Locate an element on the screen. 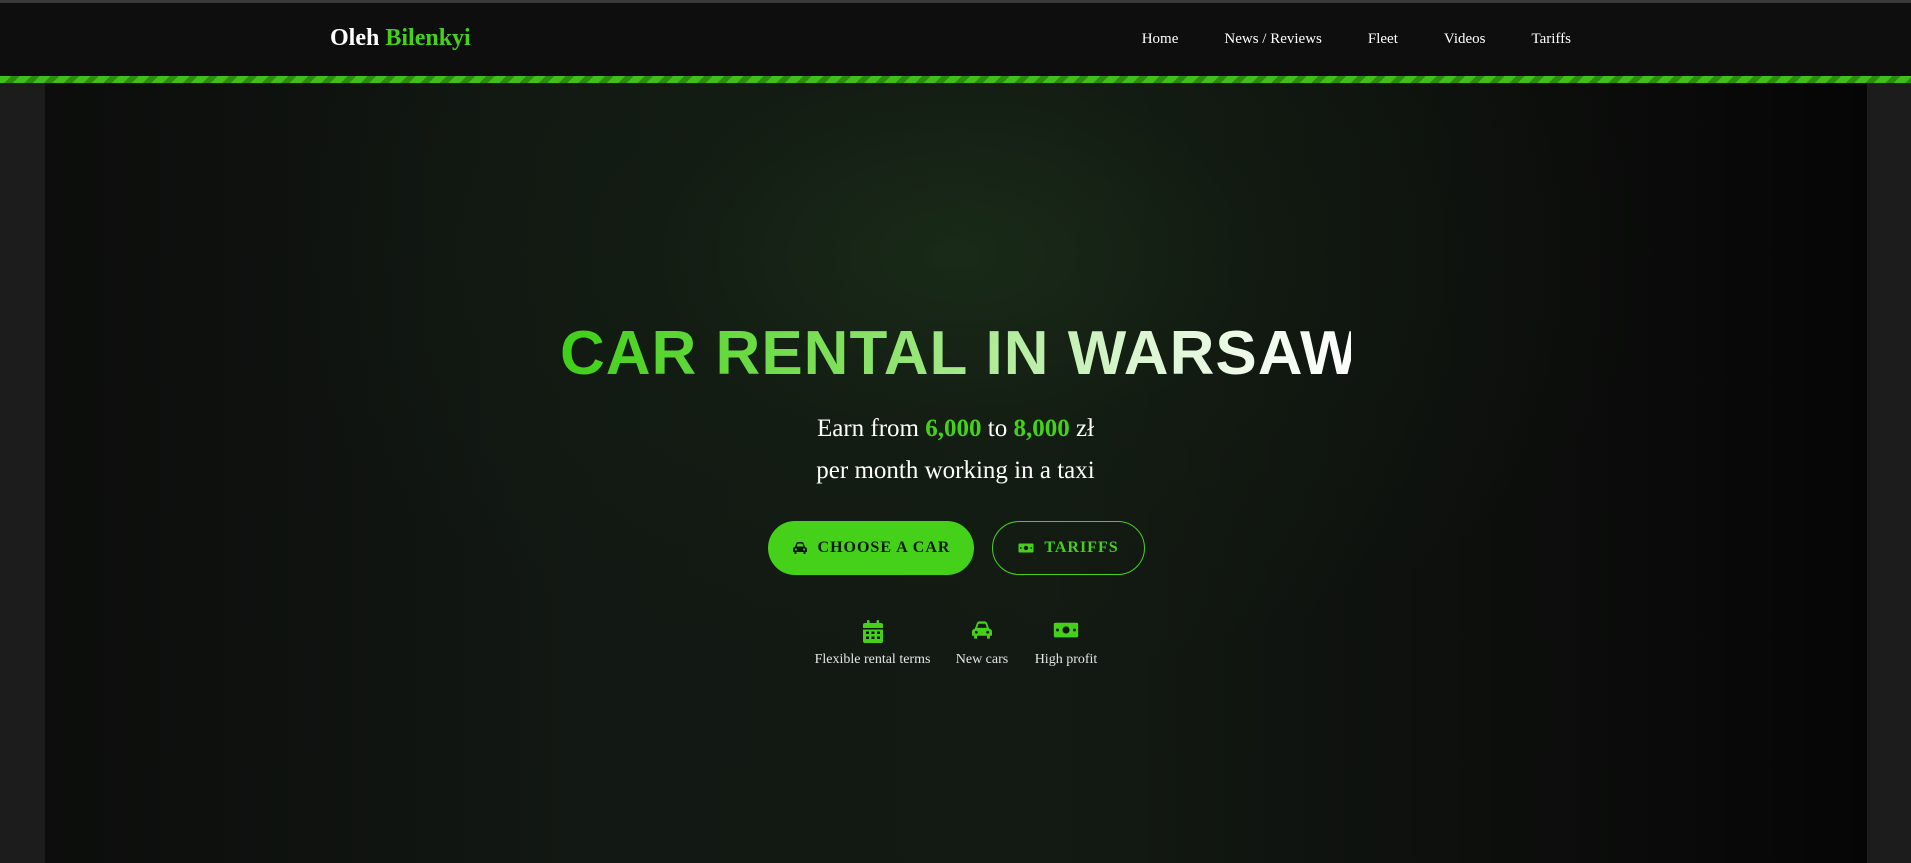 Image resolution: width=1911 pixels, height=863 pixels. nav-tariffs: Tariffs is located at coordinates (1552, 39).